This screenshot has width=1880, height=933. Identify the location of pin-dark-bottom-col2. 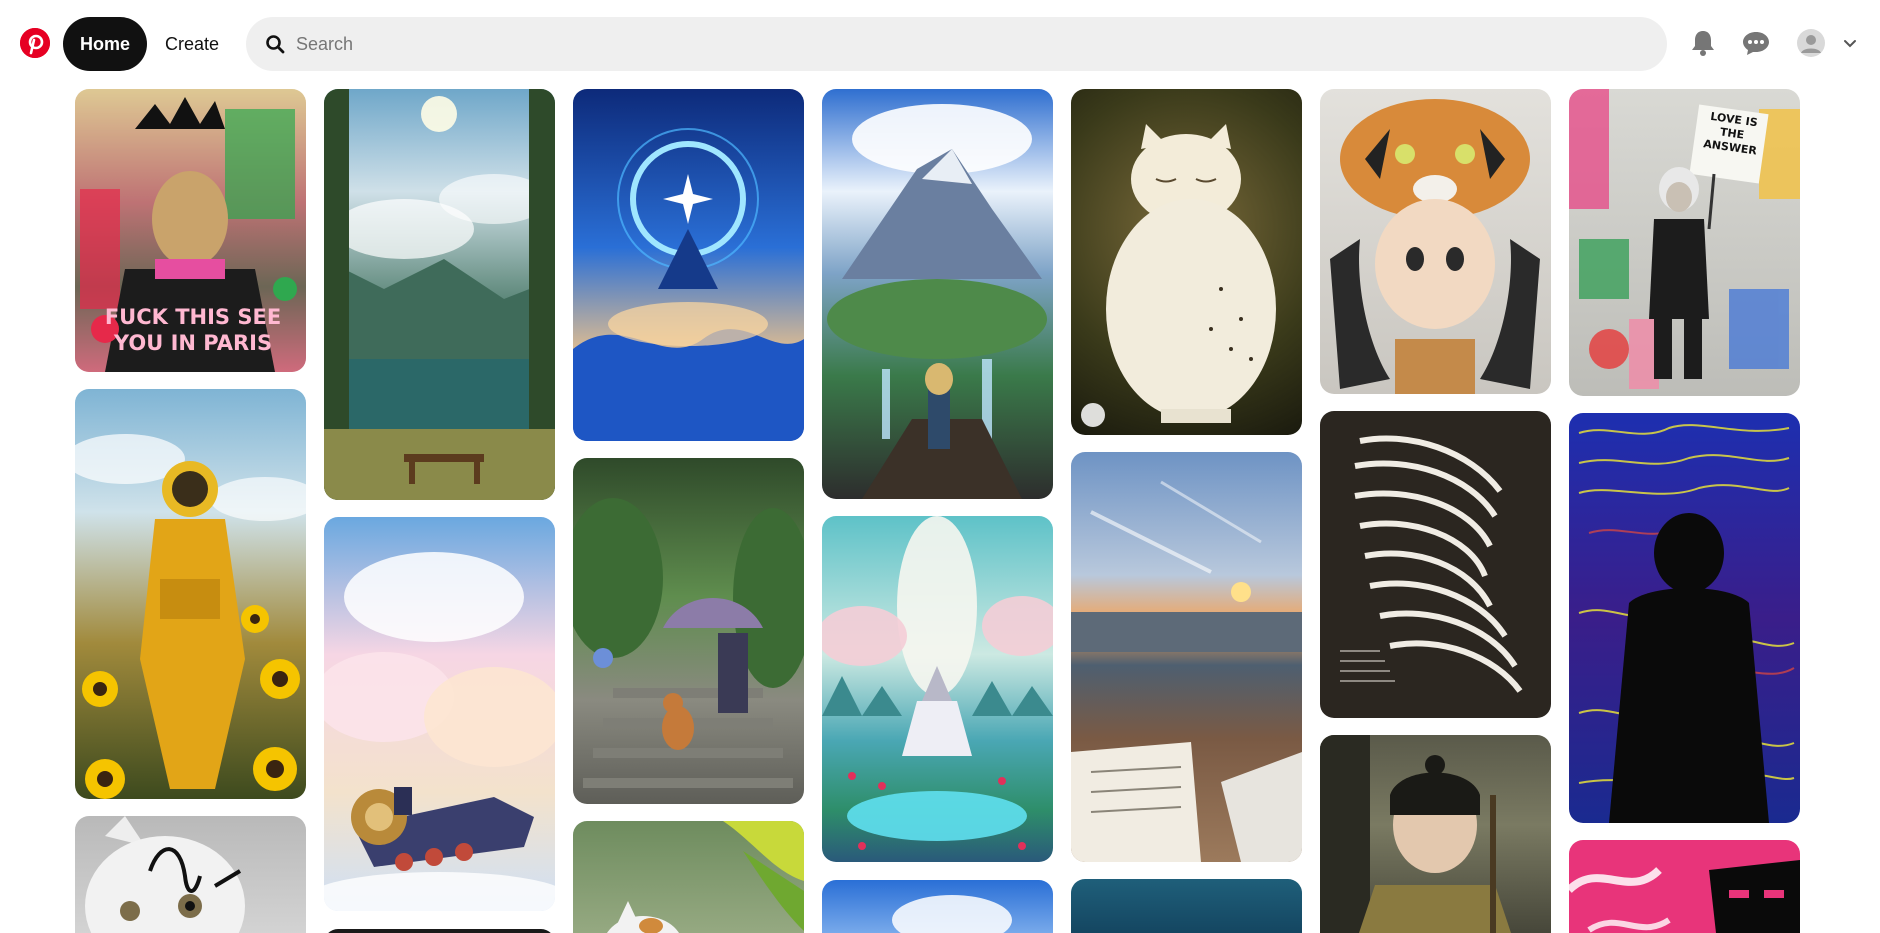
(439, 931).